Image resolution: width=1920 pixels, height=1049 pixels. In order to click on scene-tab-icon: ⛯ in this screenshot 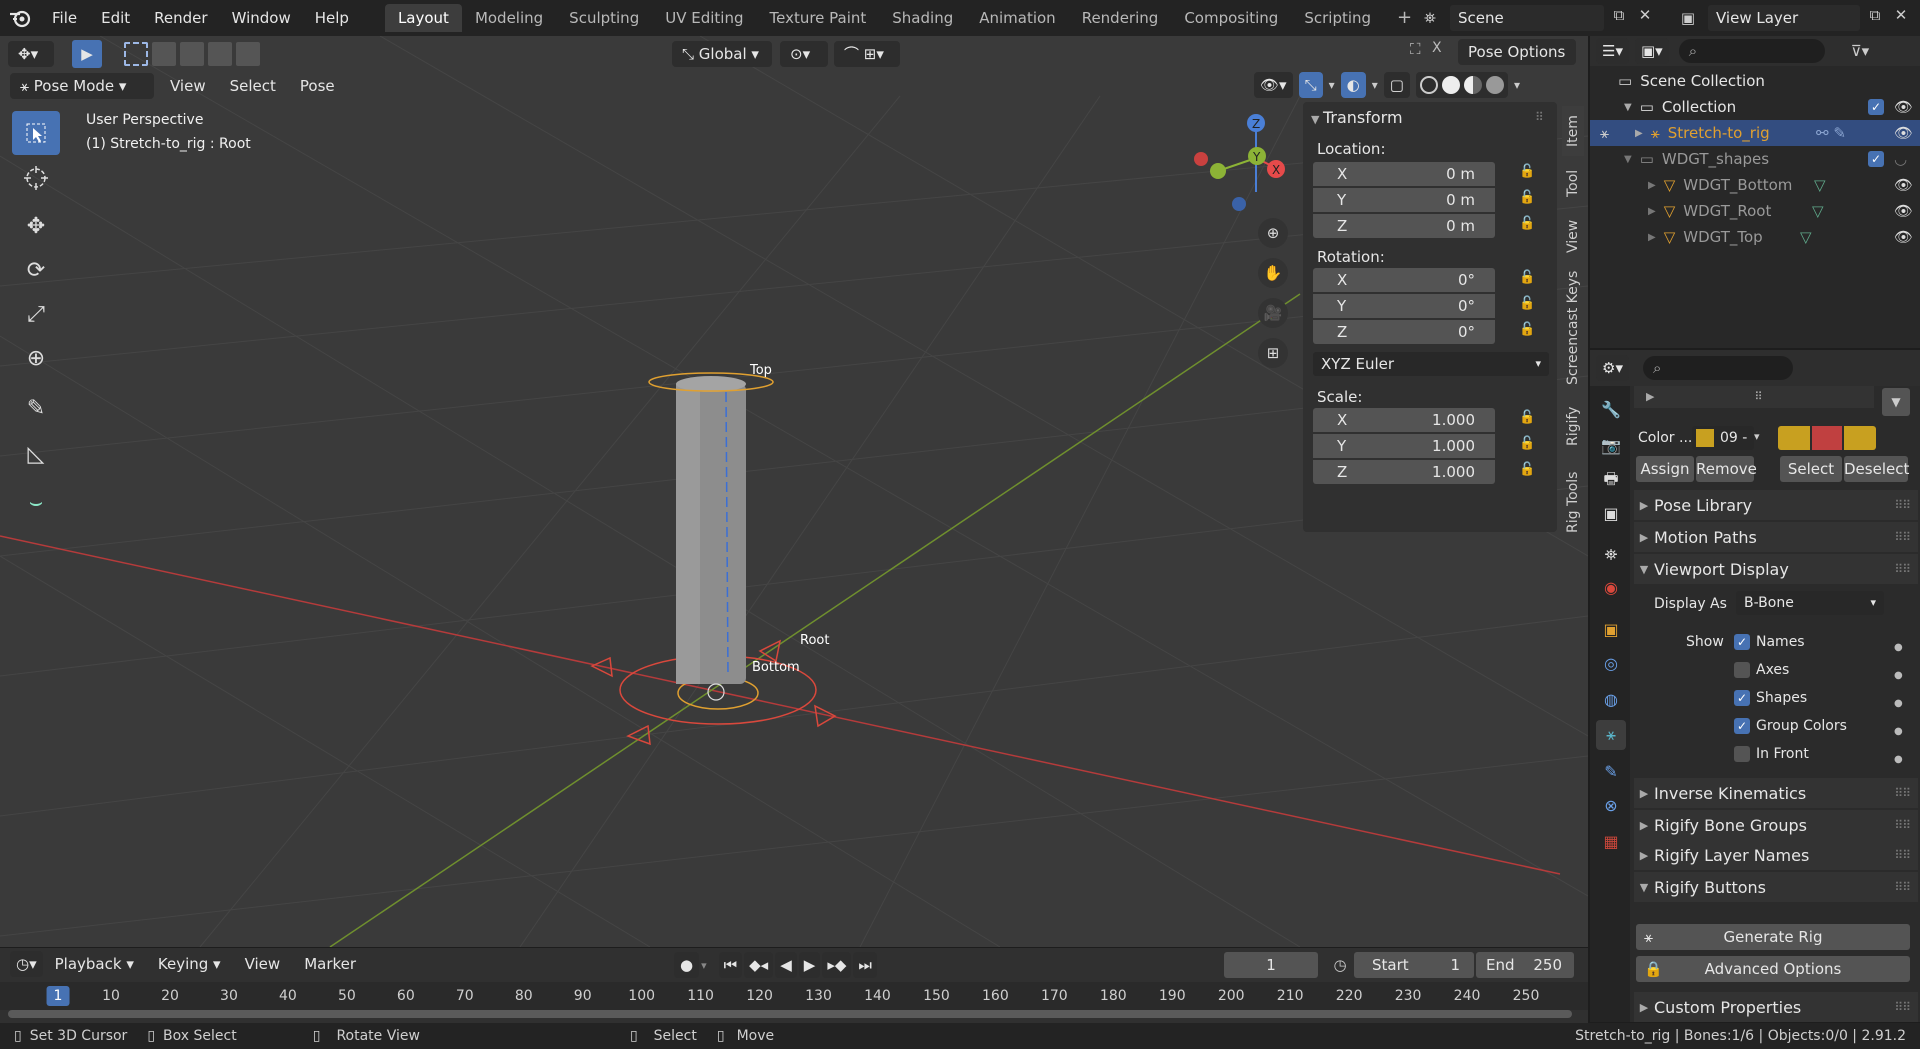, I will do `click(1611, 555)`.